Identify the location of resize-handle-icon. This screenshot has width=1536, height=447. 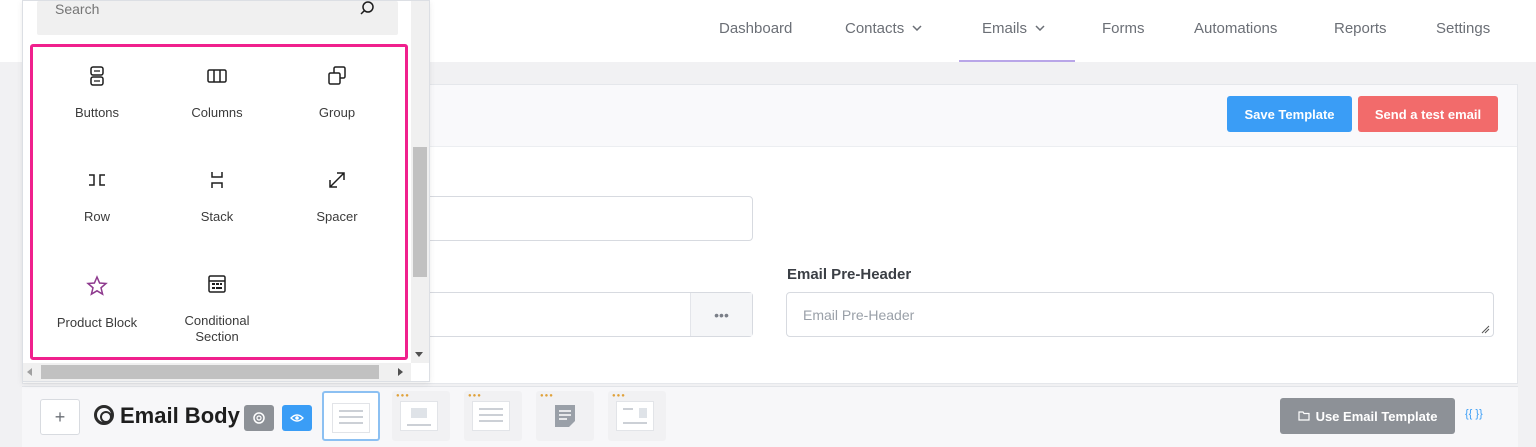
(1485, 329).